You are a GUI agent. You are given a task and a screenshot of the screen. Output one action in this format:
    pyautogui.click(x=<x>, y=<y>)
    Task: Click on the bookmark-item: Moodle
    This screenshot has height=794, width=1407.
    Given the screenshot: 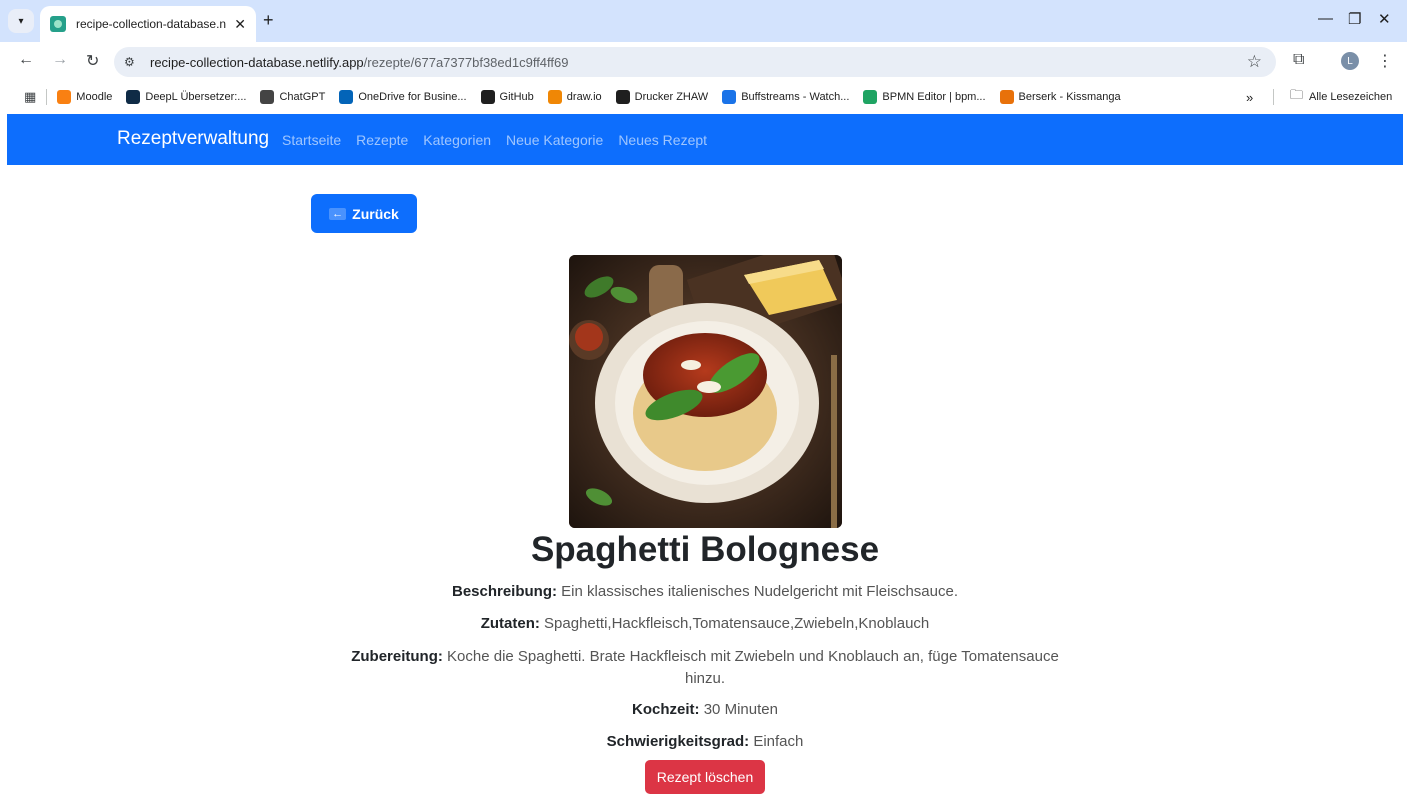 What is the action you would take?
    pyautogui.click(x=84, y=97)
    